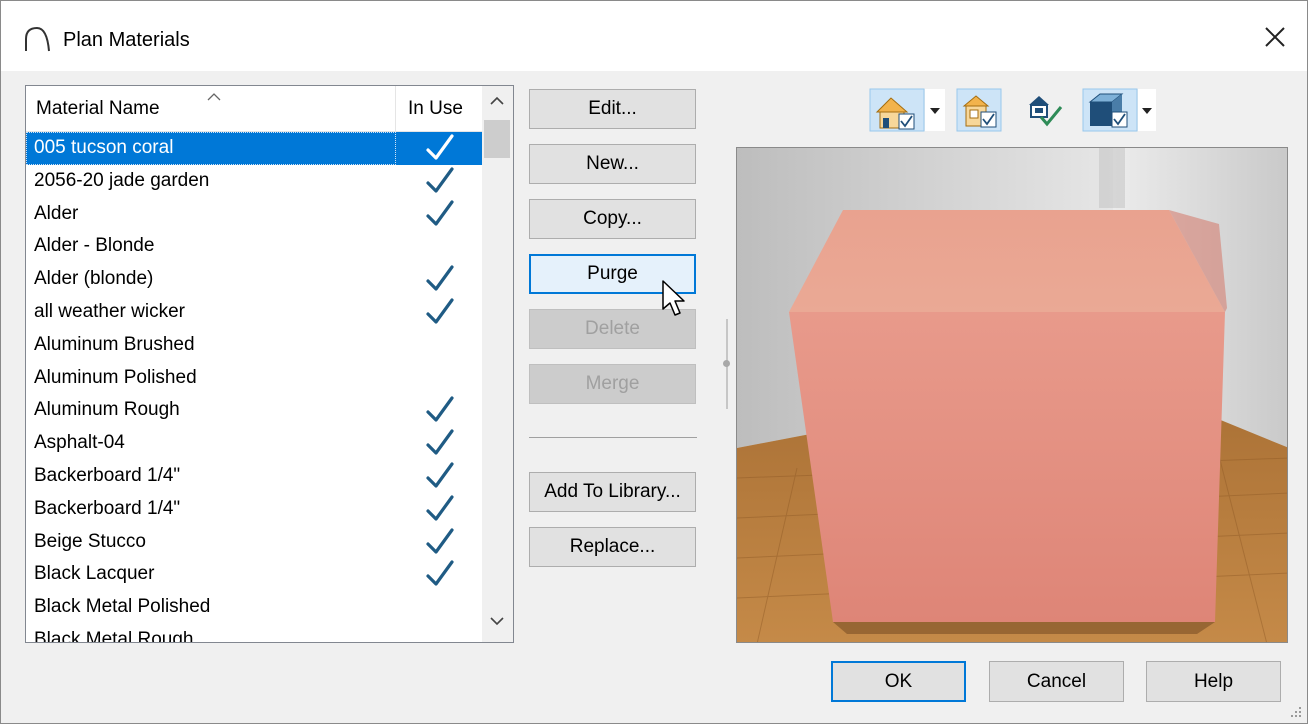  What do you see at coordinates (254, 542) in the screenshot?
I see `material-row: Beige Stucco` at bounding box center [254, 542].